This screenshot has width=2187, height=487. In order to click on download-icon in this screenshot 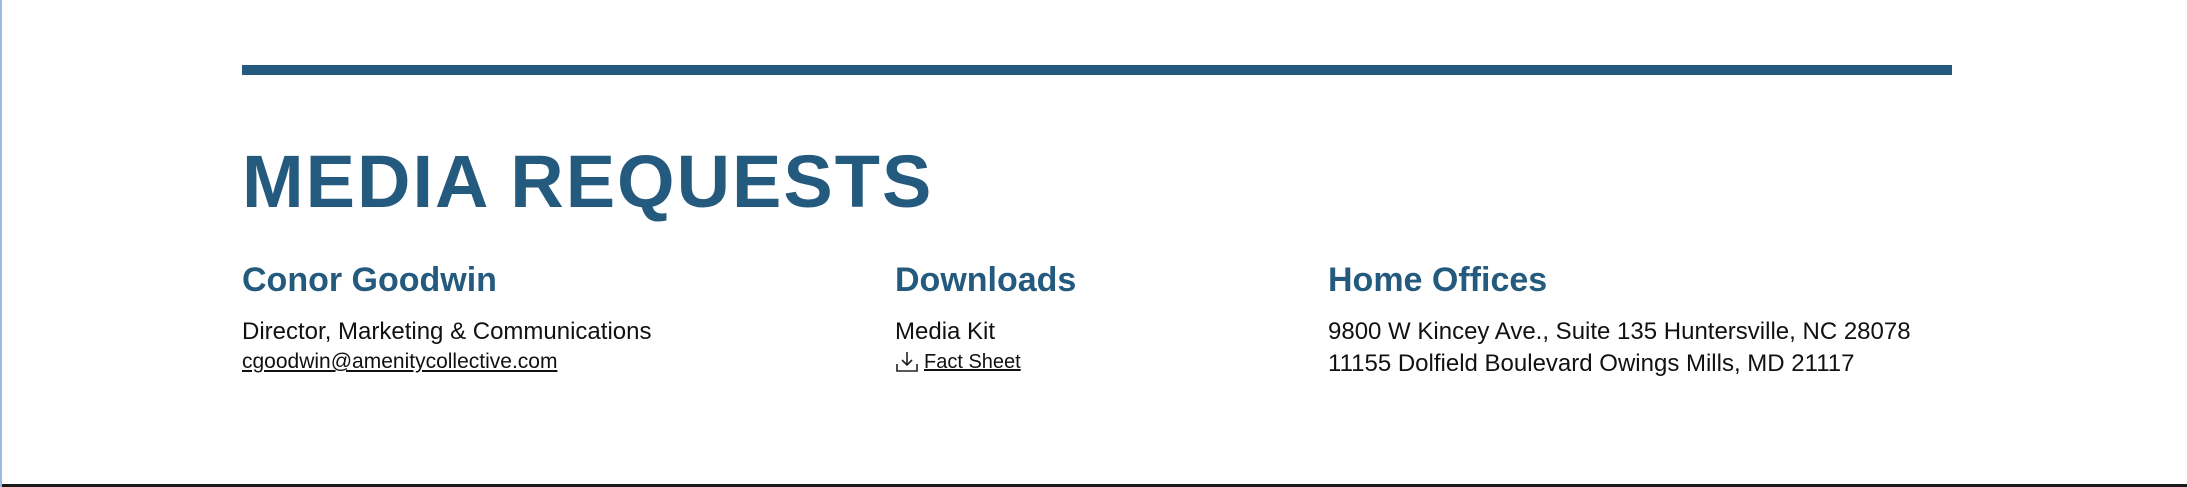, I will do `click(907, 362)`.